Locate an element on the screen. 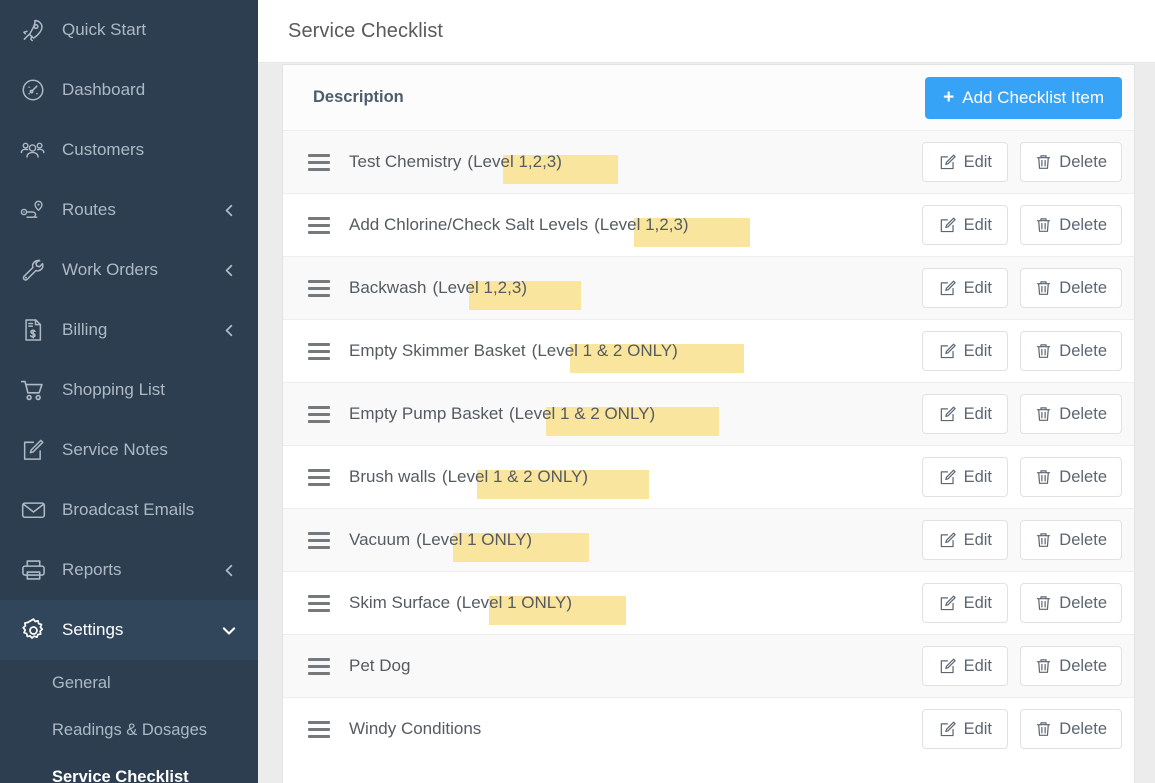 The height and width of the screenshot is (783, 1155). sidebar-item-shopping-list: Shopping List is located at coordinates (129, 390).